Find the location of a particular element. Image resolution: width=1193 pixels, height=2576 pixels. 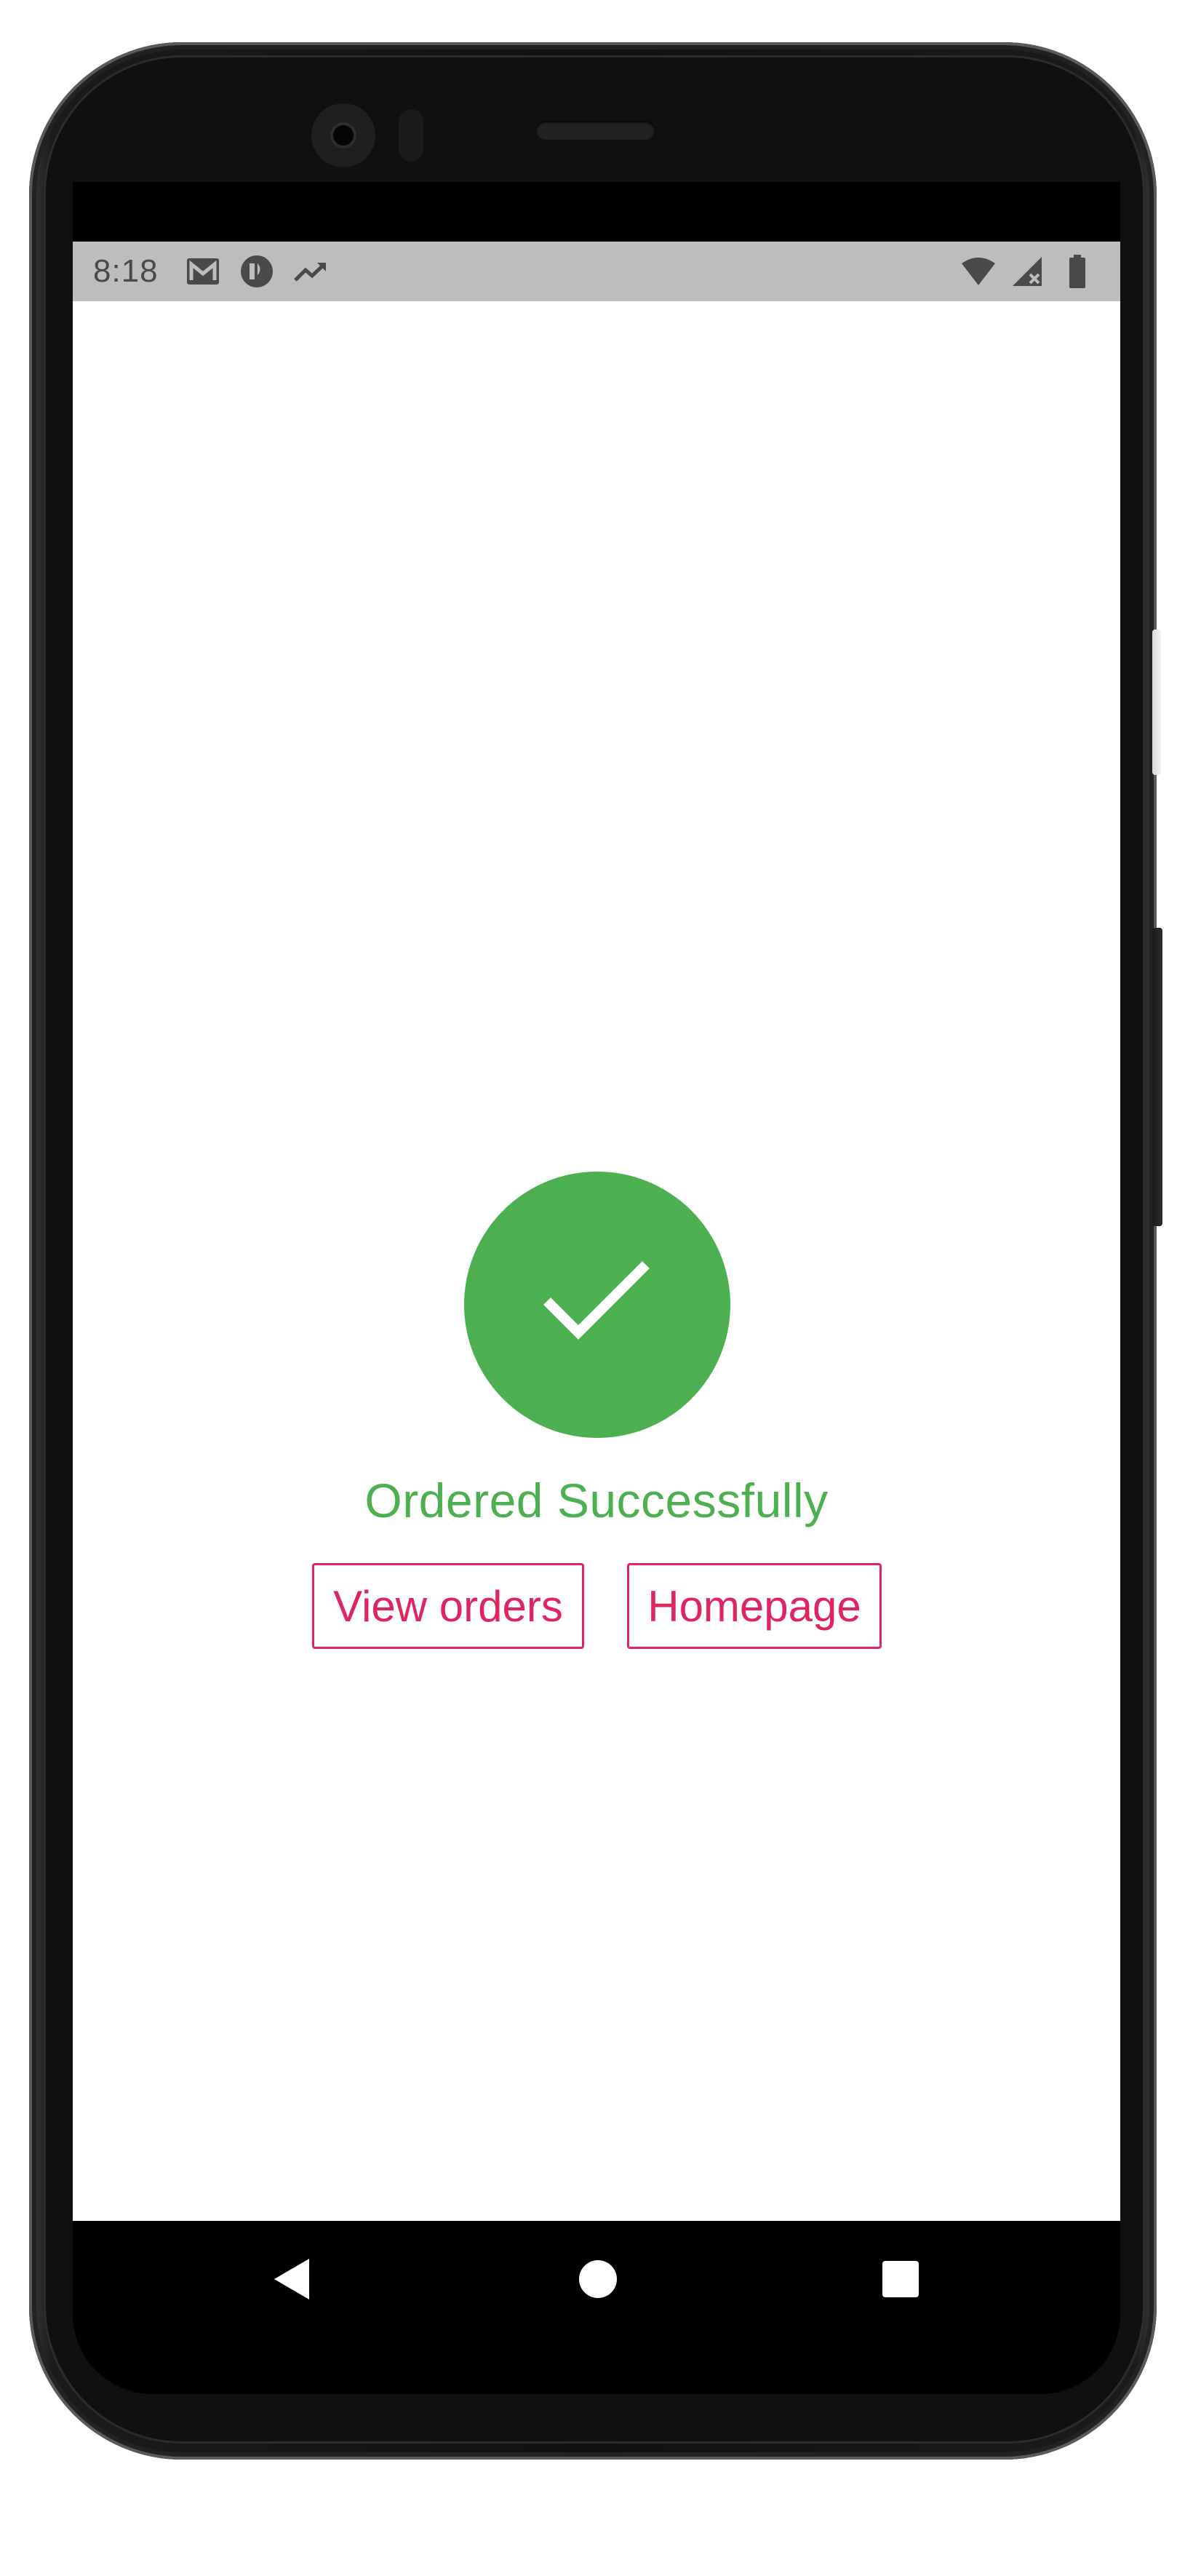

navigation-bar is located at coordinates (596, 2307).